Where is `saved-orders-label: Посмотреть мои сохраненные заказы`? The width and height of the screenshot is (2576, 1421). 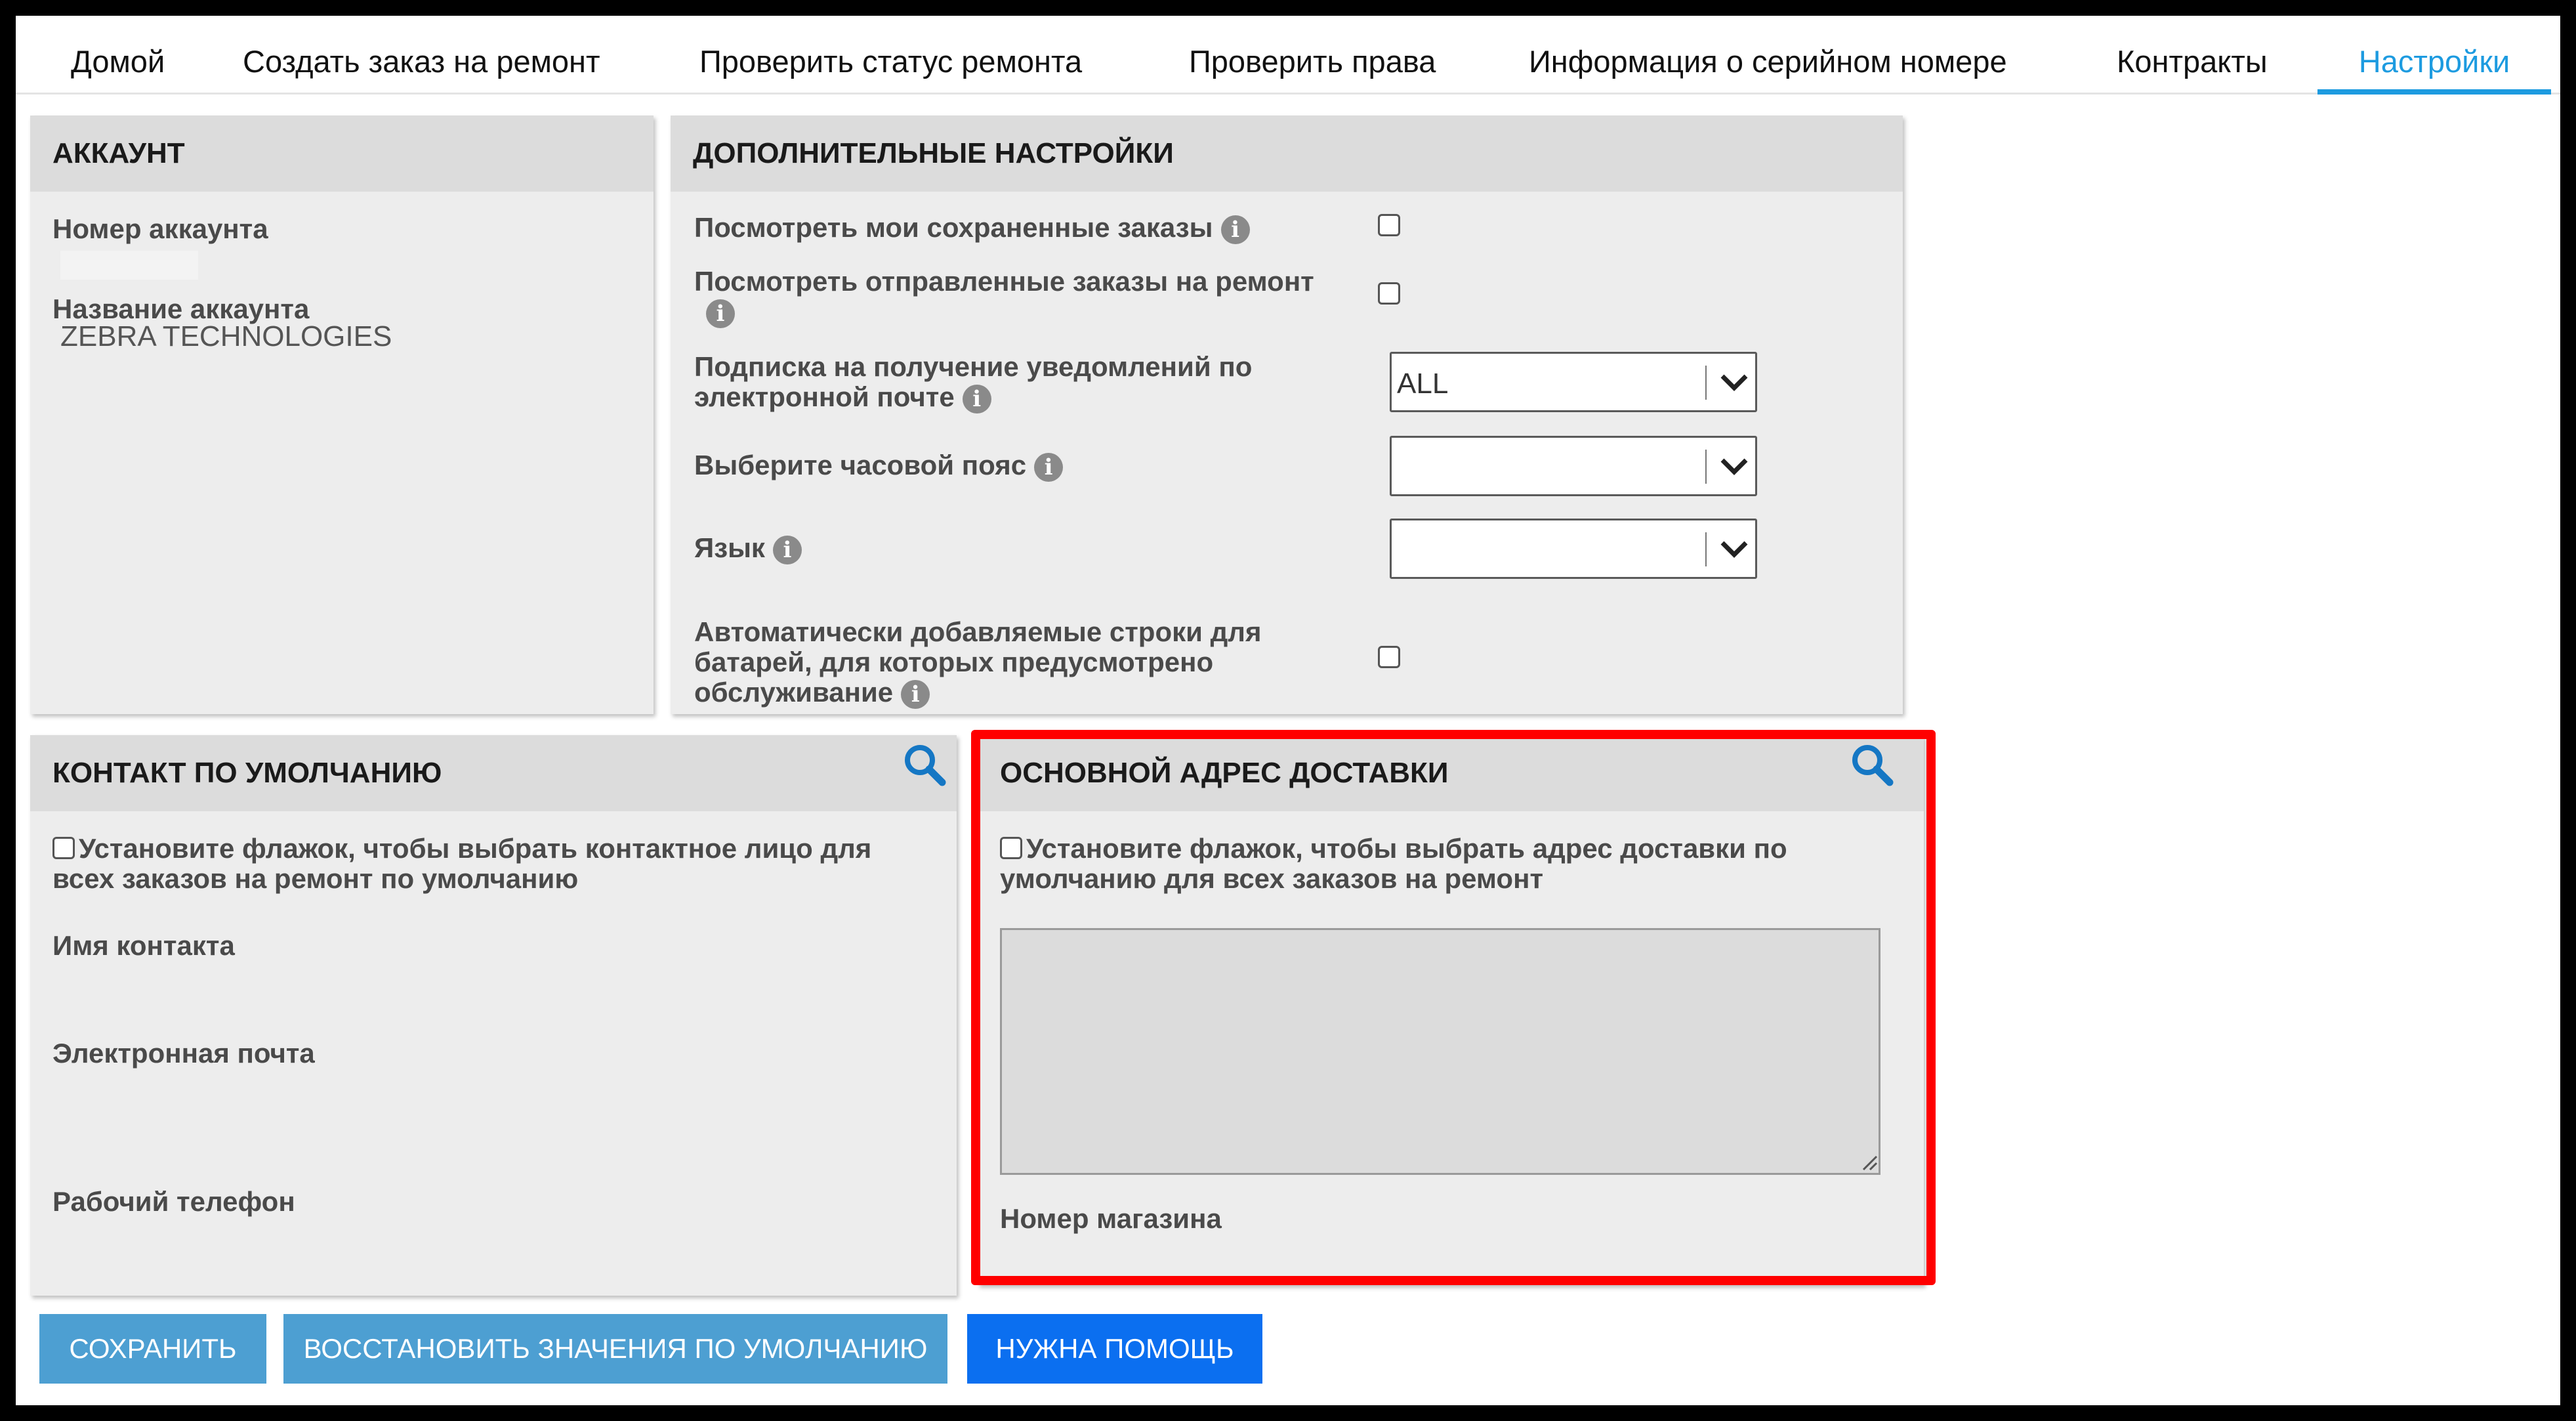 saved-orders-label: Посмотреть мои сохраненные заказы is located at coordinates (953, 227).